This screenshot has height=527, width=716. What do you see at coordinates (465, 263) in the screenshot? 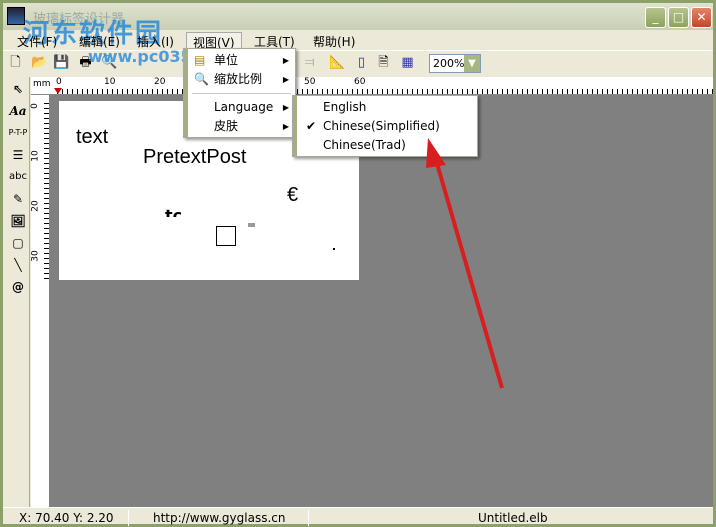
I see `annotation-arrow` at bounding box center [465, 263].